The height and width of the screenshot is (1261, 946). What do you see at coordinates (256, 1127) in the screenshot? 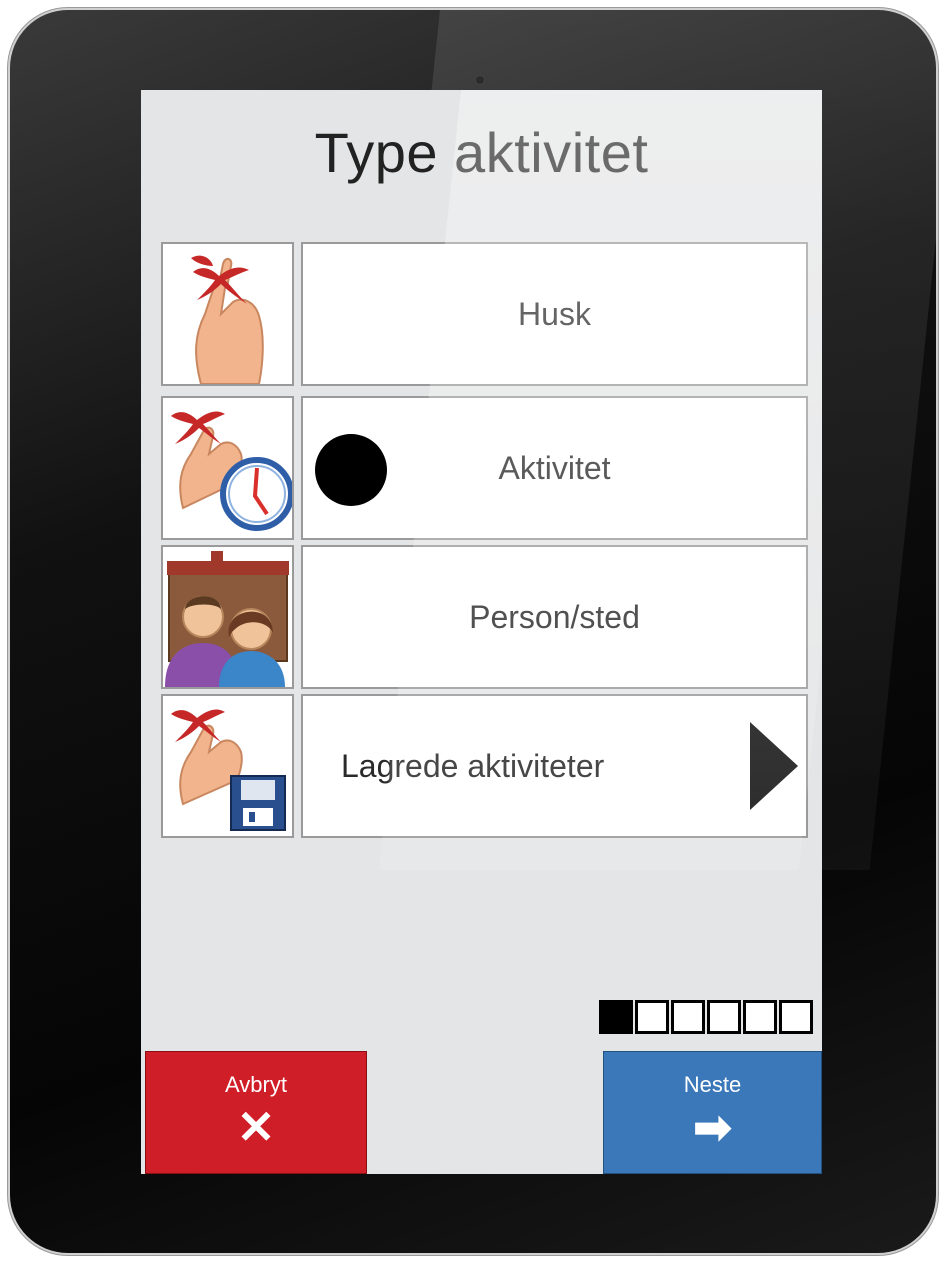
I see `close-icon: ✕` at bounding box center [256, 1127].